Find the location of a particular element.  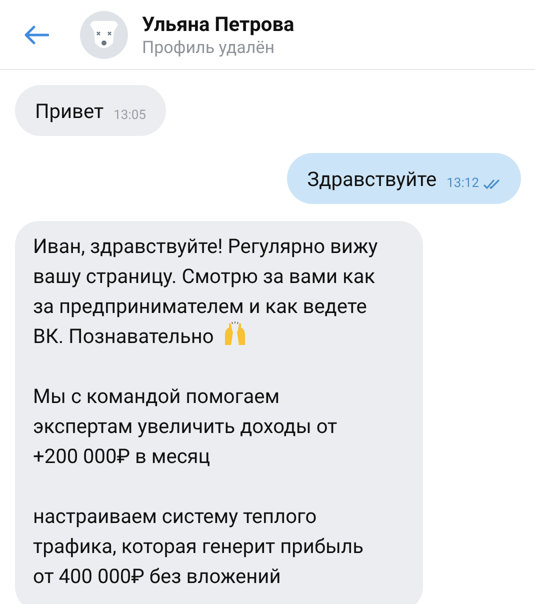

message-text: настраиваем систему теплого трафика, которая генерит прибыль от 400 000₽ без вложений is located at coordinates (198, 546).